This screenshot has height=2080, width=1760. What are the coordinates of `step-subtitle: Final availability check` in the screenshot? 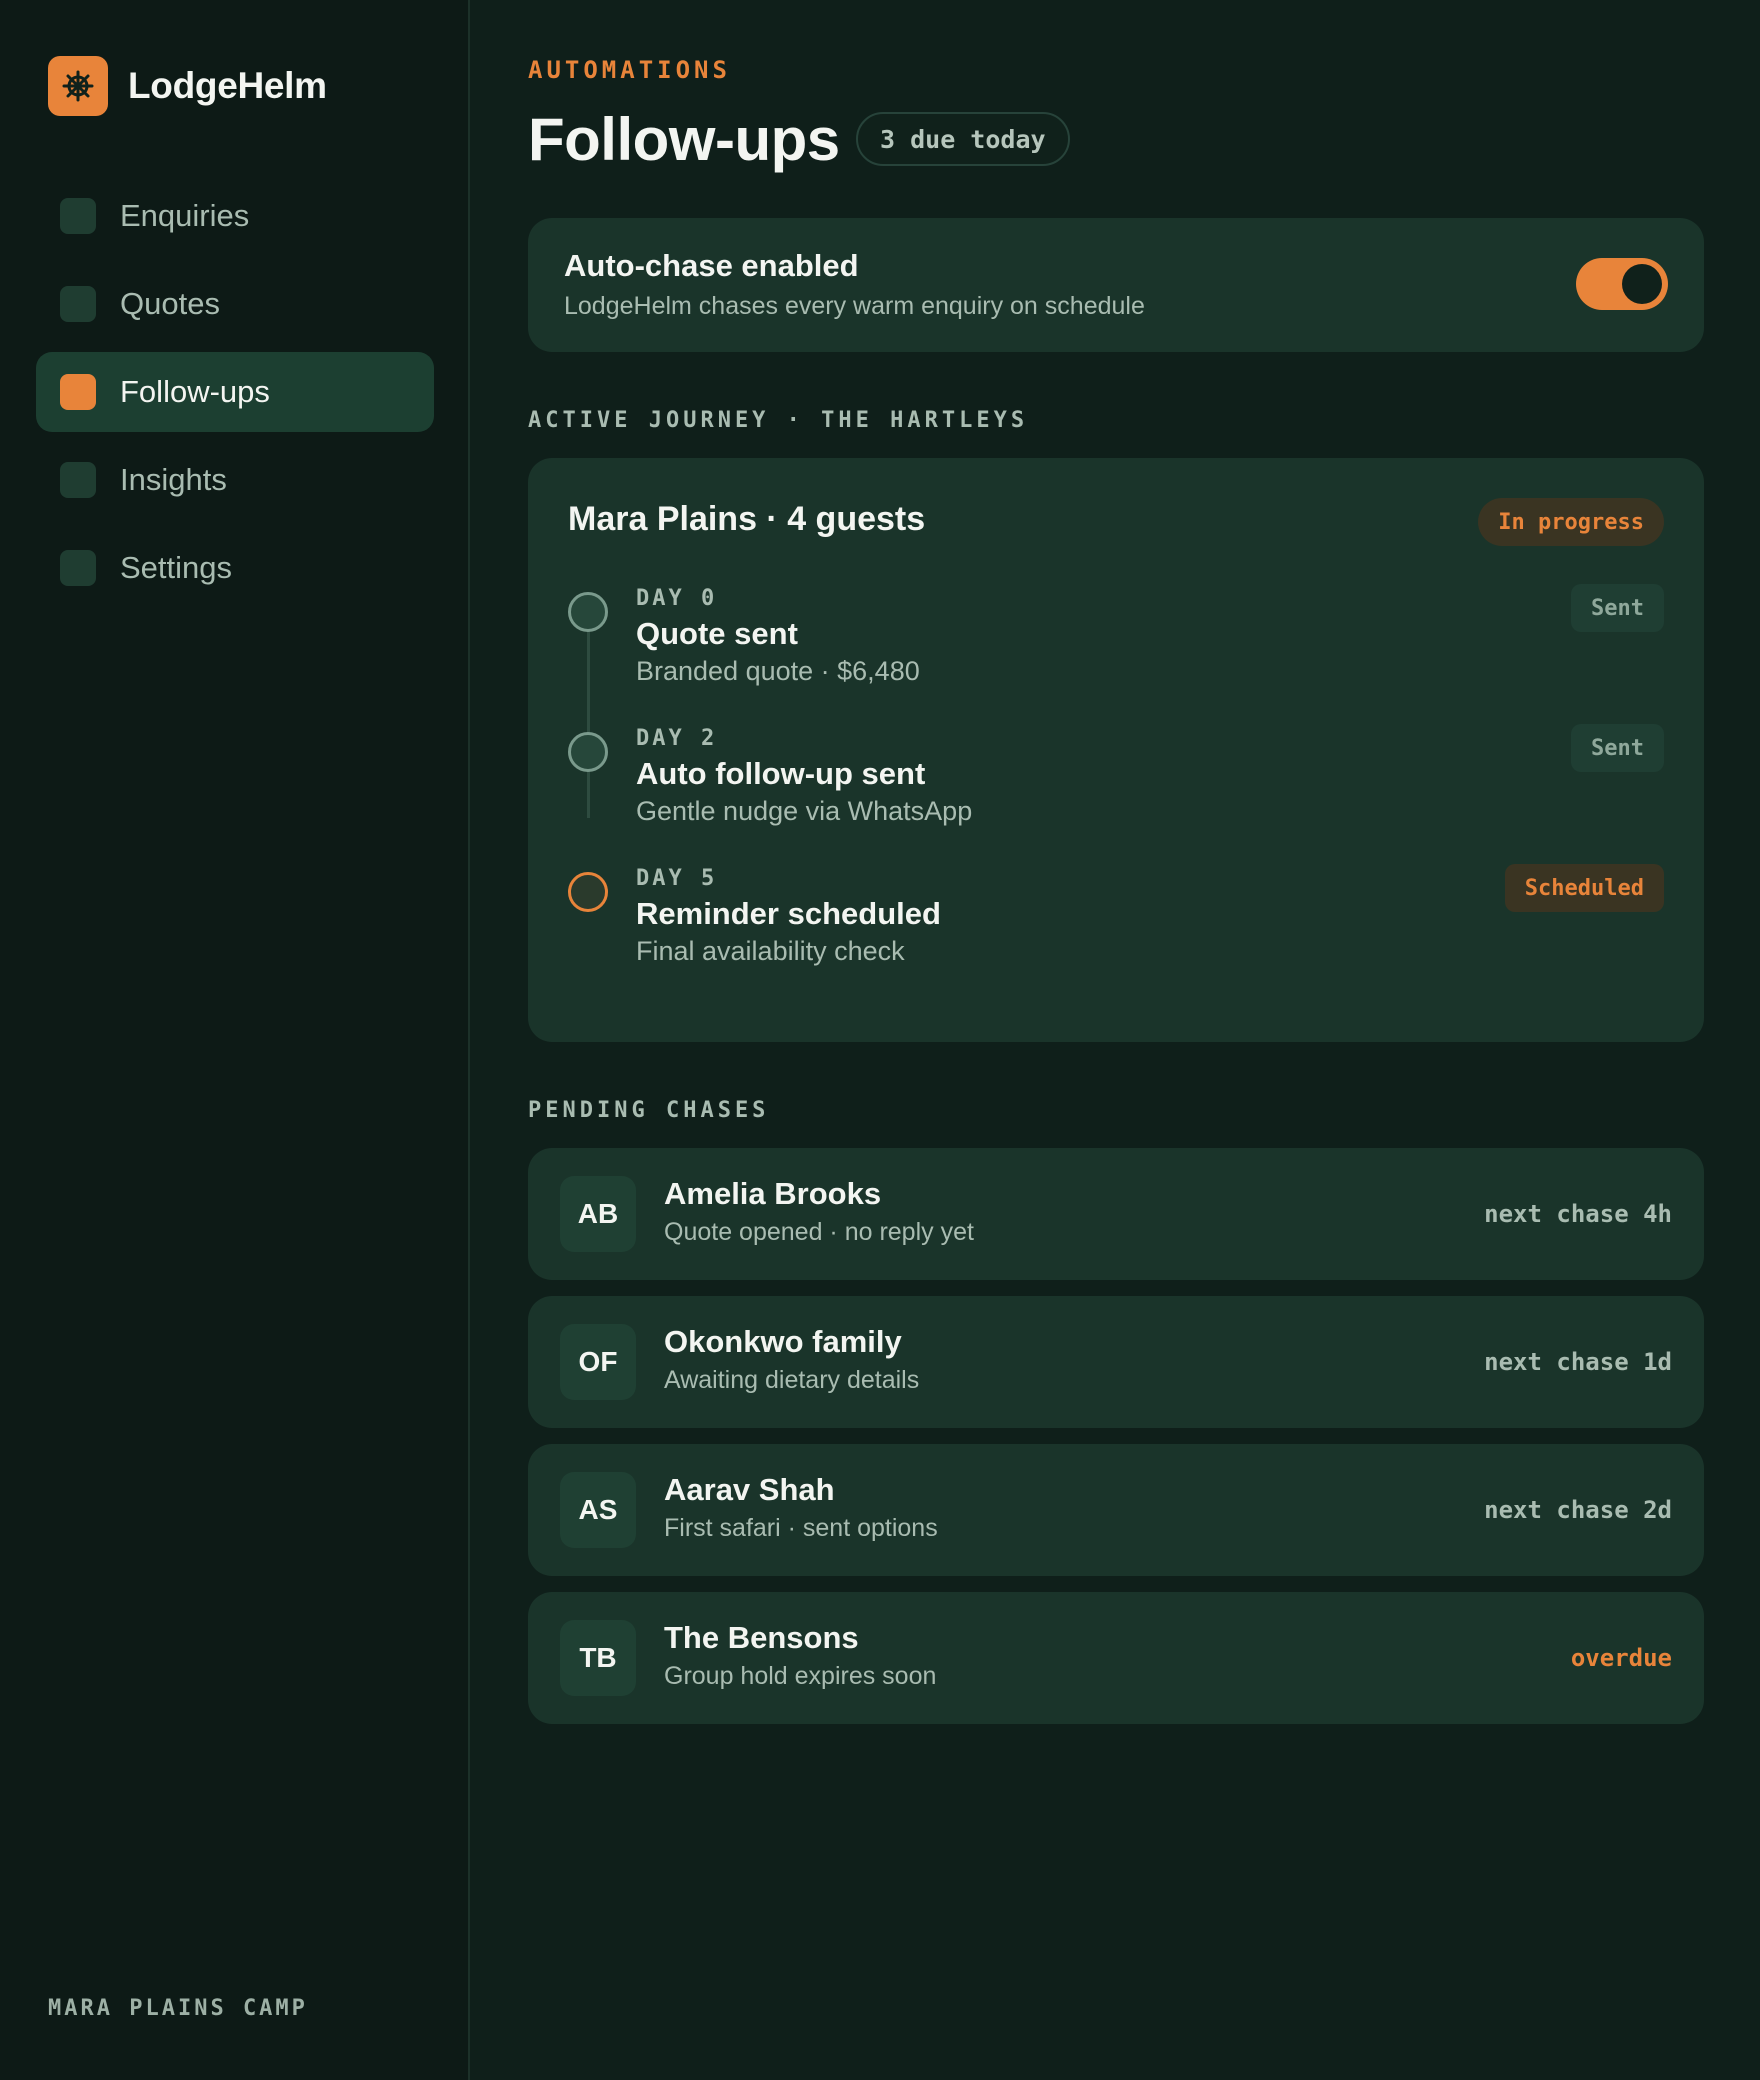 It's located at (770, 951).